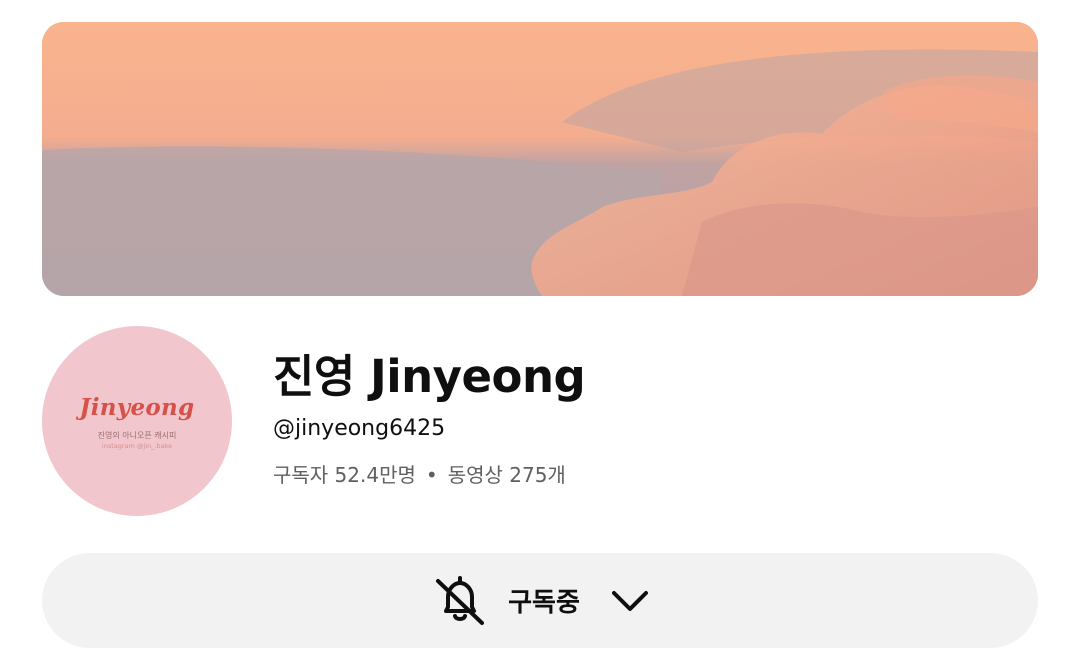 The image size is (1080, 667). Describe the element at coordinates (419, 473) in the screenshot. I see `channel-stats: 구독자 52.4만명 • 동영상 275개` at that location.